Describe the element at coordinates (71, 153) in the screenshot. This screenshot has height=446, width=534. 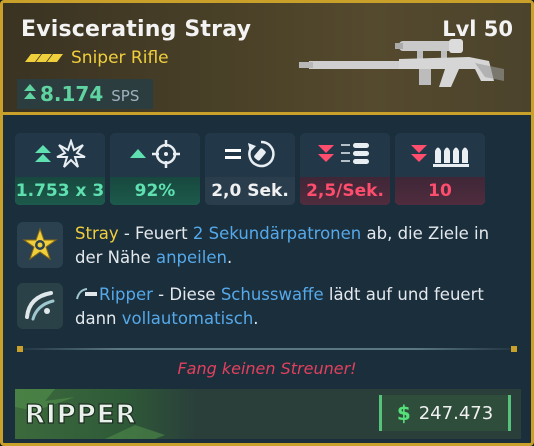
I see `damage-burst-icon` at that location.